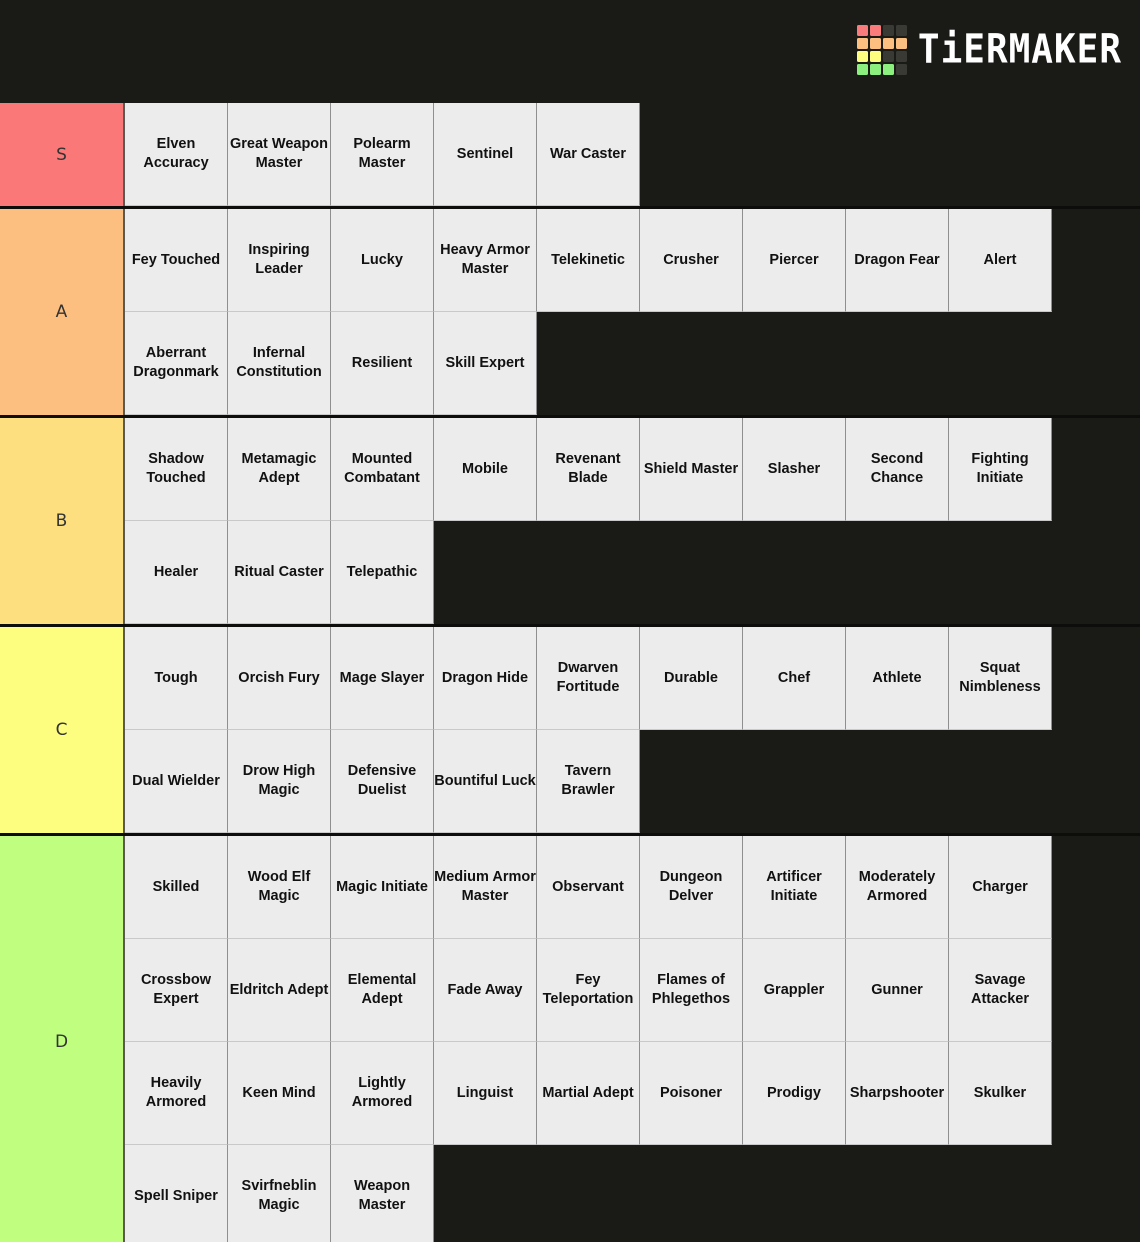 The image size is (1140, 1242). I want to click on tier-item-label: War Caster, so click(588, 153).